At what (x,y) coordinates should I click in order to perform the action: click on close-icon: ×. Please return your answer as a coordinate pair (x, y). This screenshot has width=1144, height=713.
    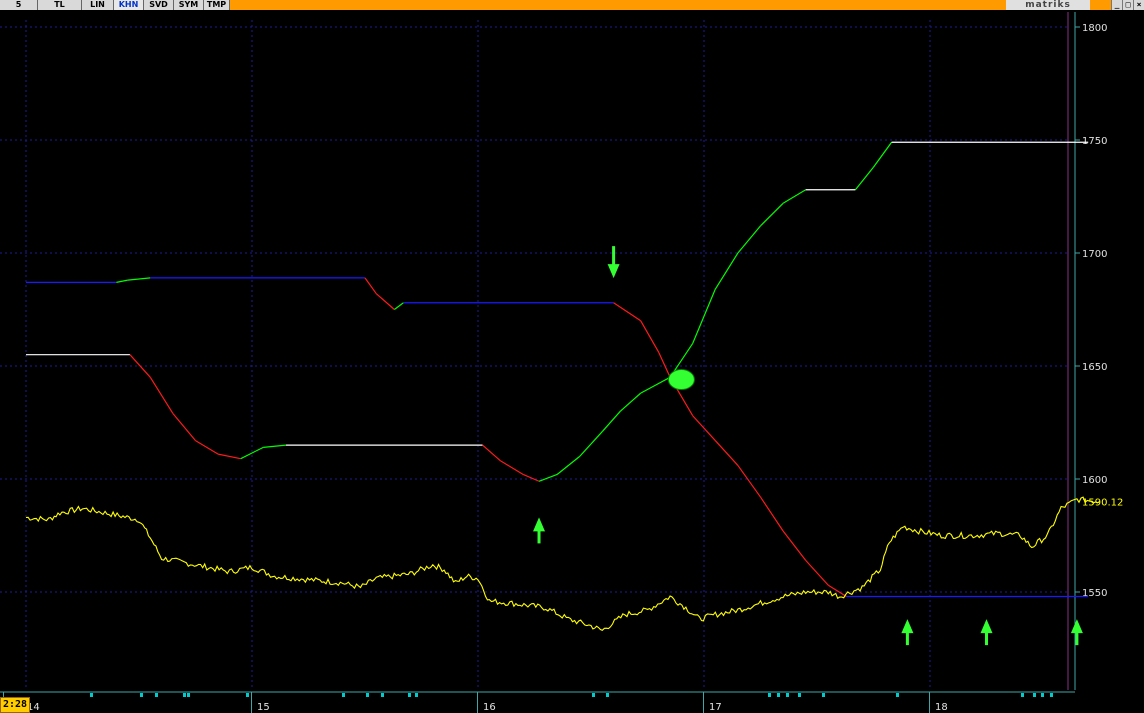
    Looking at the image, I should click on (1138, 5).